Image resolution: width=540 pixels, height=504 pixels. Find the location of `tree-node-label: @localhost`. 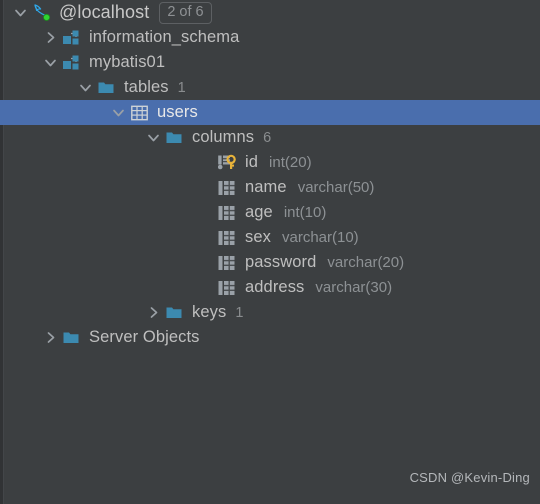

tree-node-label: @localhost is located at coordinates (104, 12).